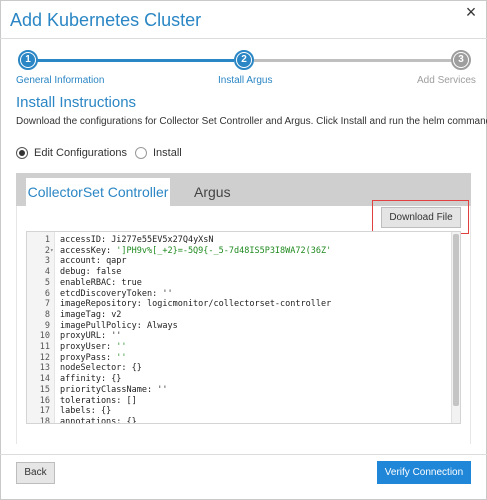 This screenshot has width=487, height=500. I want to click on install-option: Install, so click(158, 153).